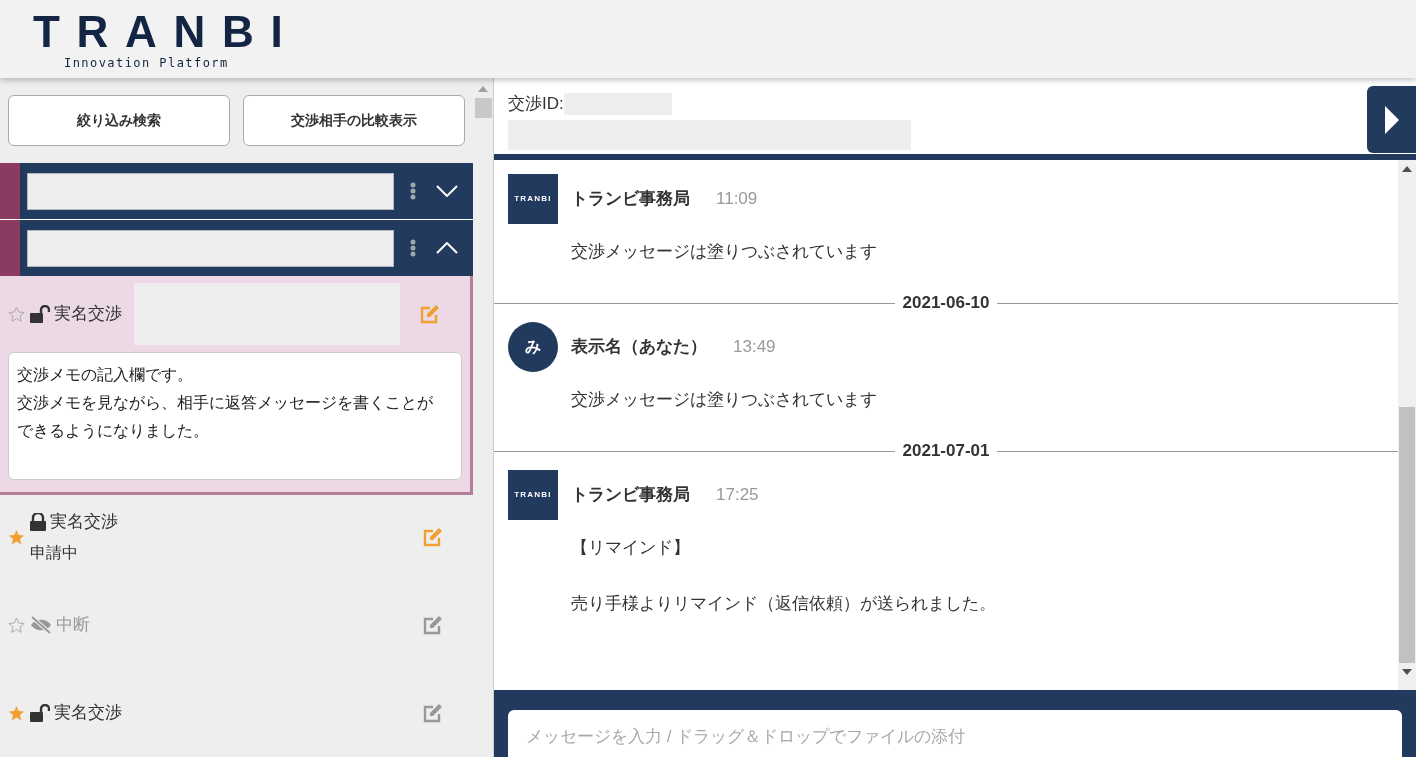 Image resolution: width=1416 pixels, height=757 pixels. Describe the element at coordinates (354, 120) in the screenshot. I see `compare-button: 交渉相手の比較表示` at that location.